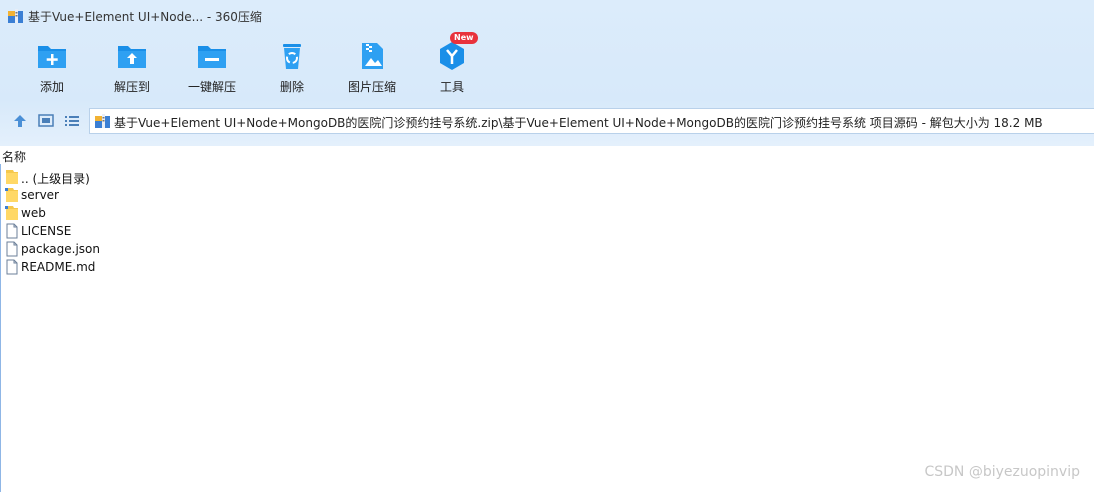  I want to click on add-label: 添加, so click(51, 87).